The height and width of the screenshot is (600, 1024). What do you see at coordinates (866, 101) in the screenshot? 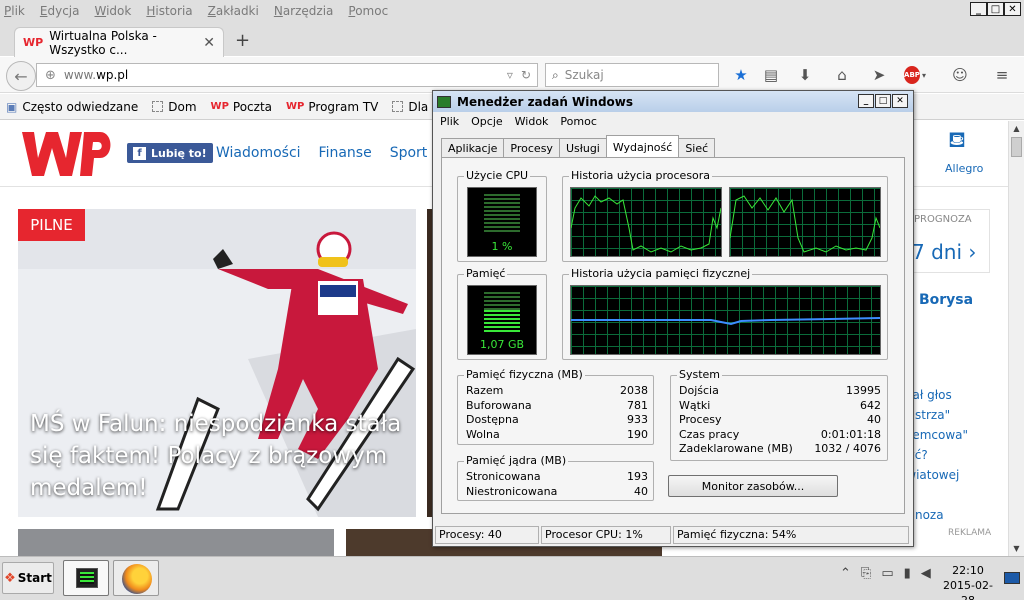
I see `tm-minimize-button: _` at bounding box center [866, 101].